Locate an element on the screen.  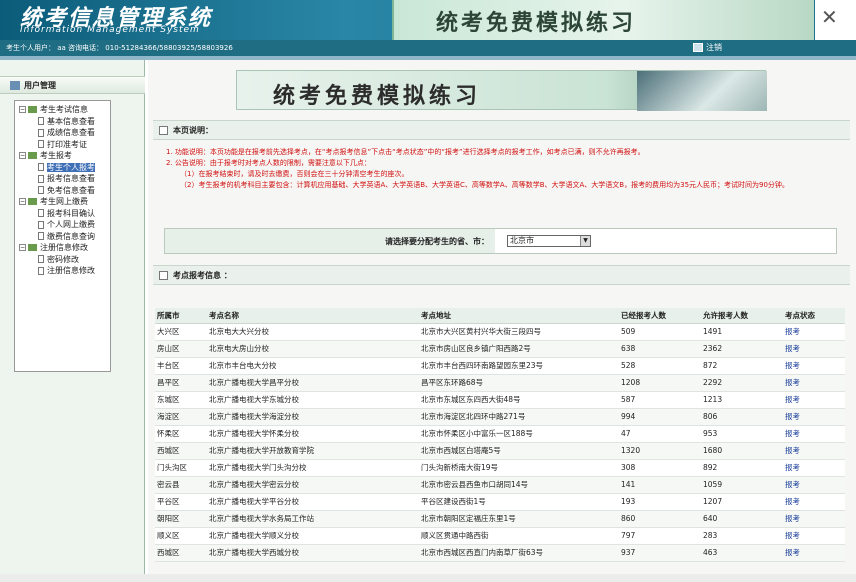
tree-group-payment: − 考生网上缴费 is located at coordinates (64, 202).